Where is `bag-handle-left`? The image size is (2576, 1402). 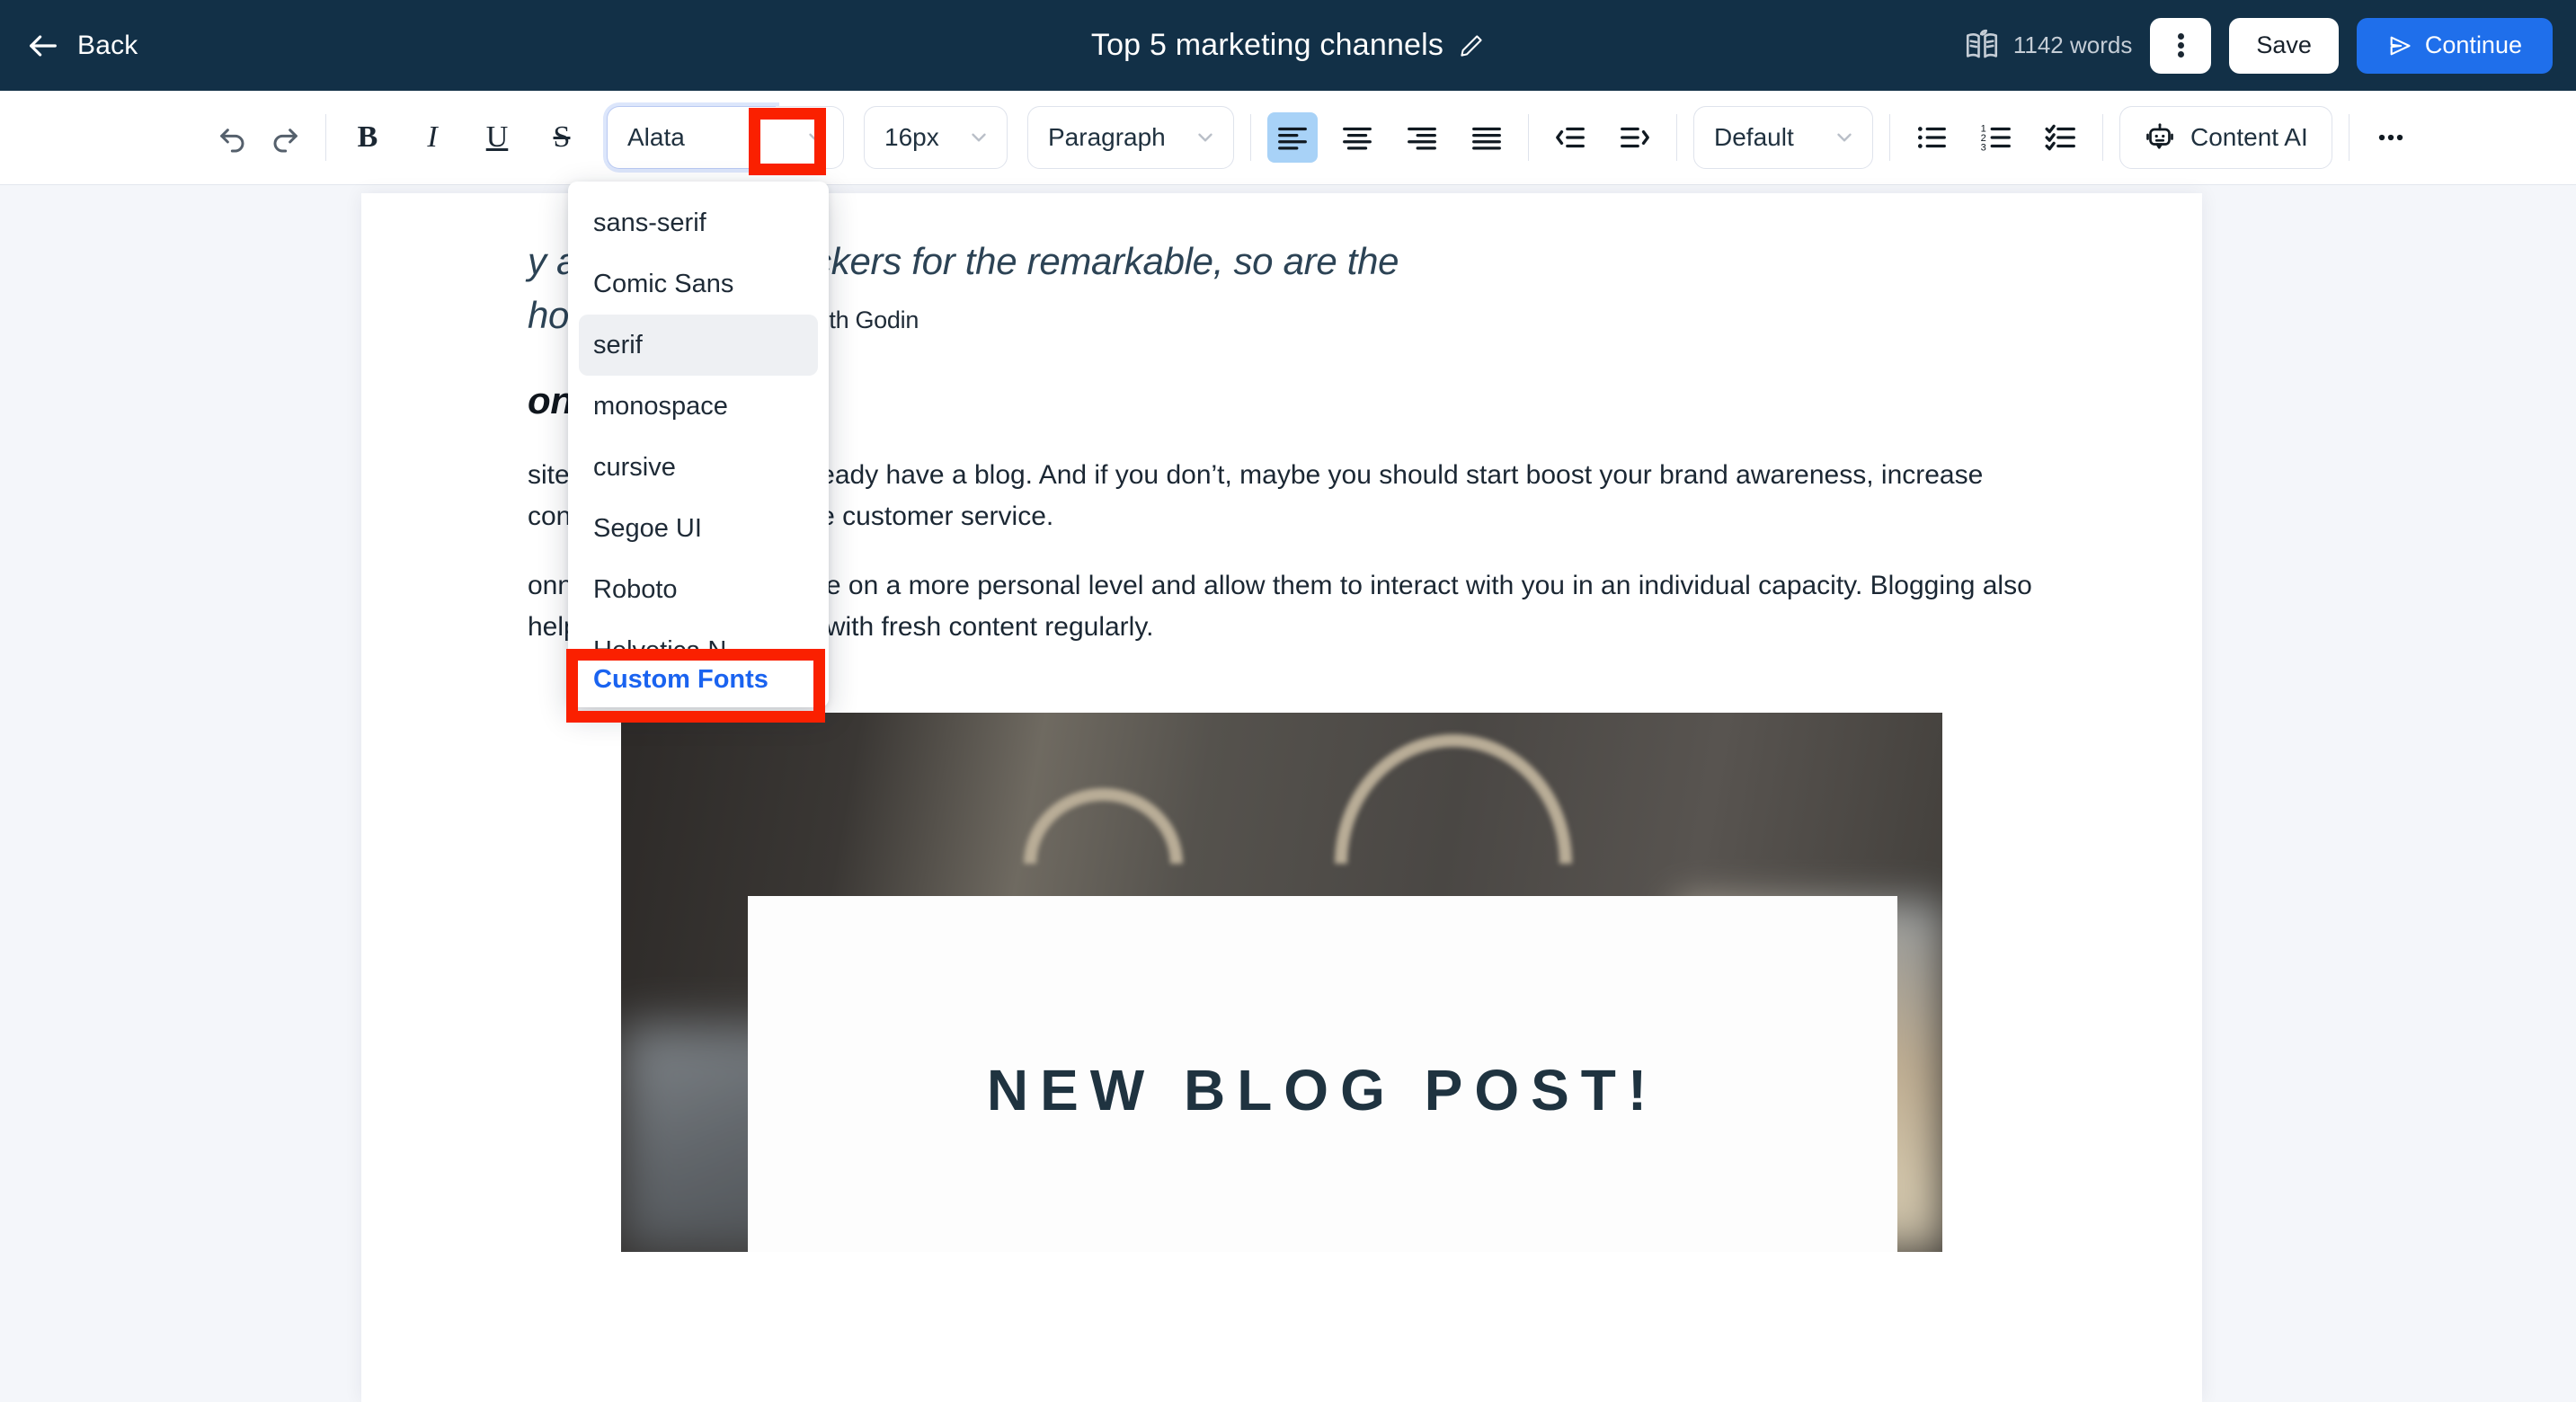 bag-handle-left is located at coordinates (1103, 825).